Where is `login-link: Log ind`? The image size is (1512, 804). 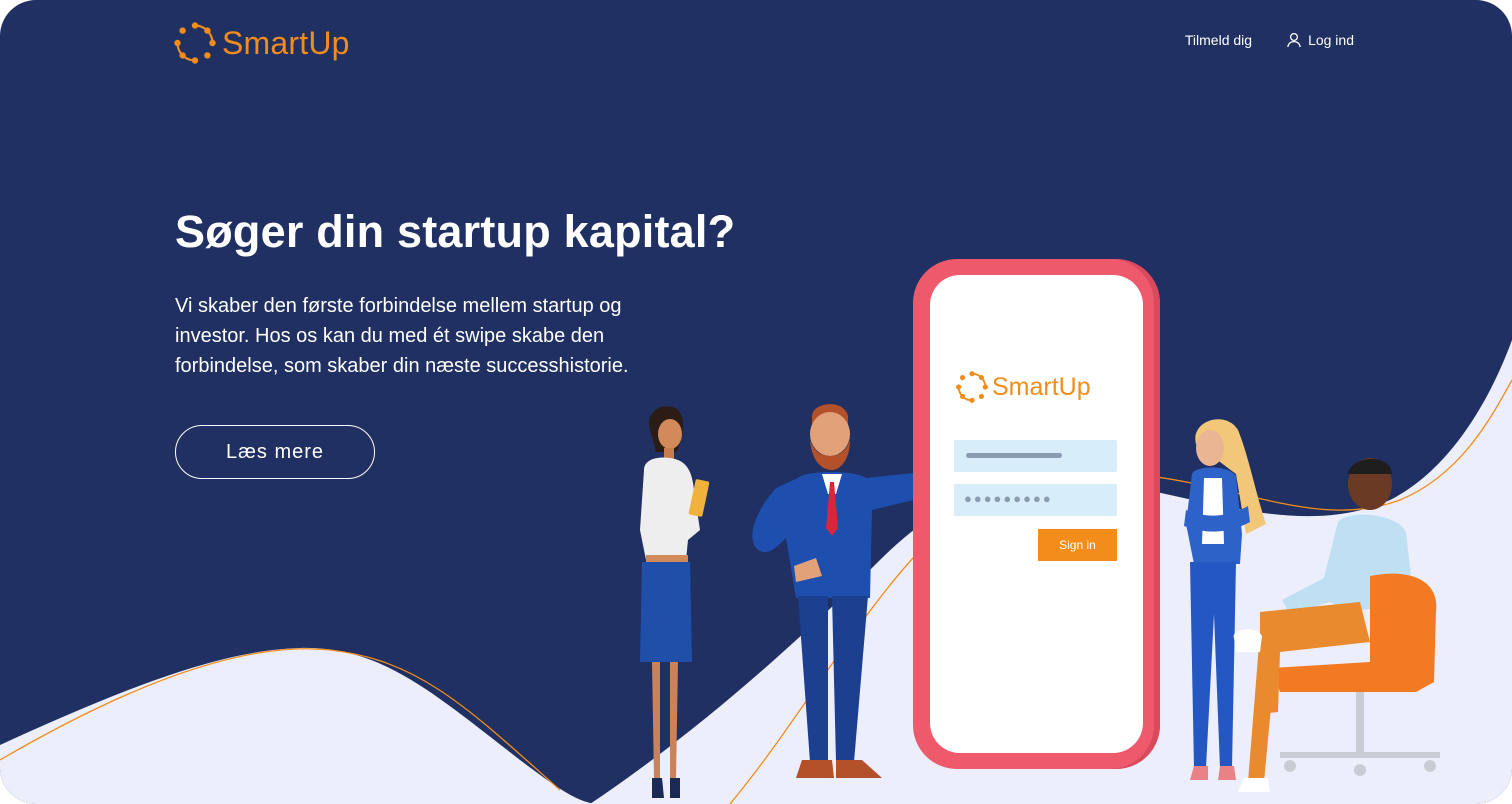 login-link: Log ind is located at coordinates (1320, 40).